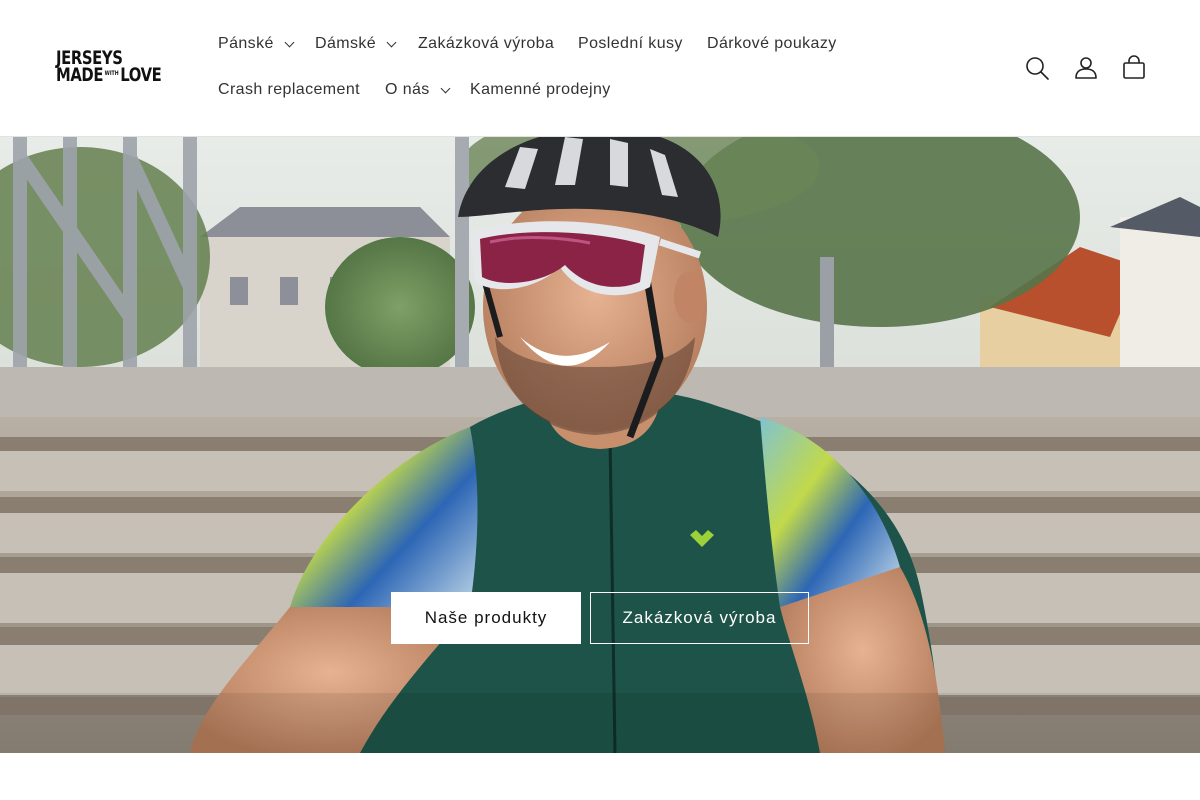 The height and width of the screenshot is (800, 1200). I want to click on nav-label: Crash replacement, so click(289, 89).